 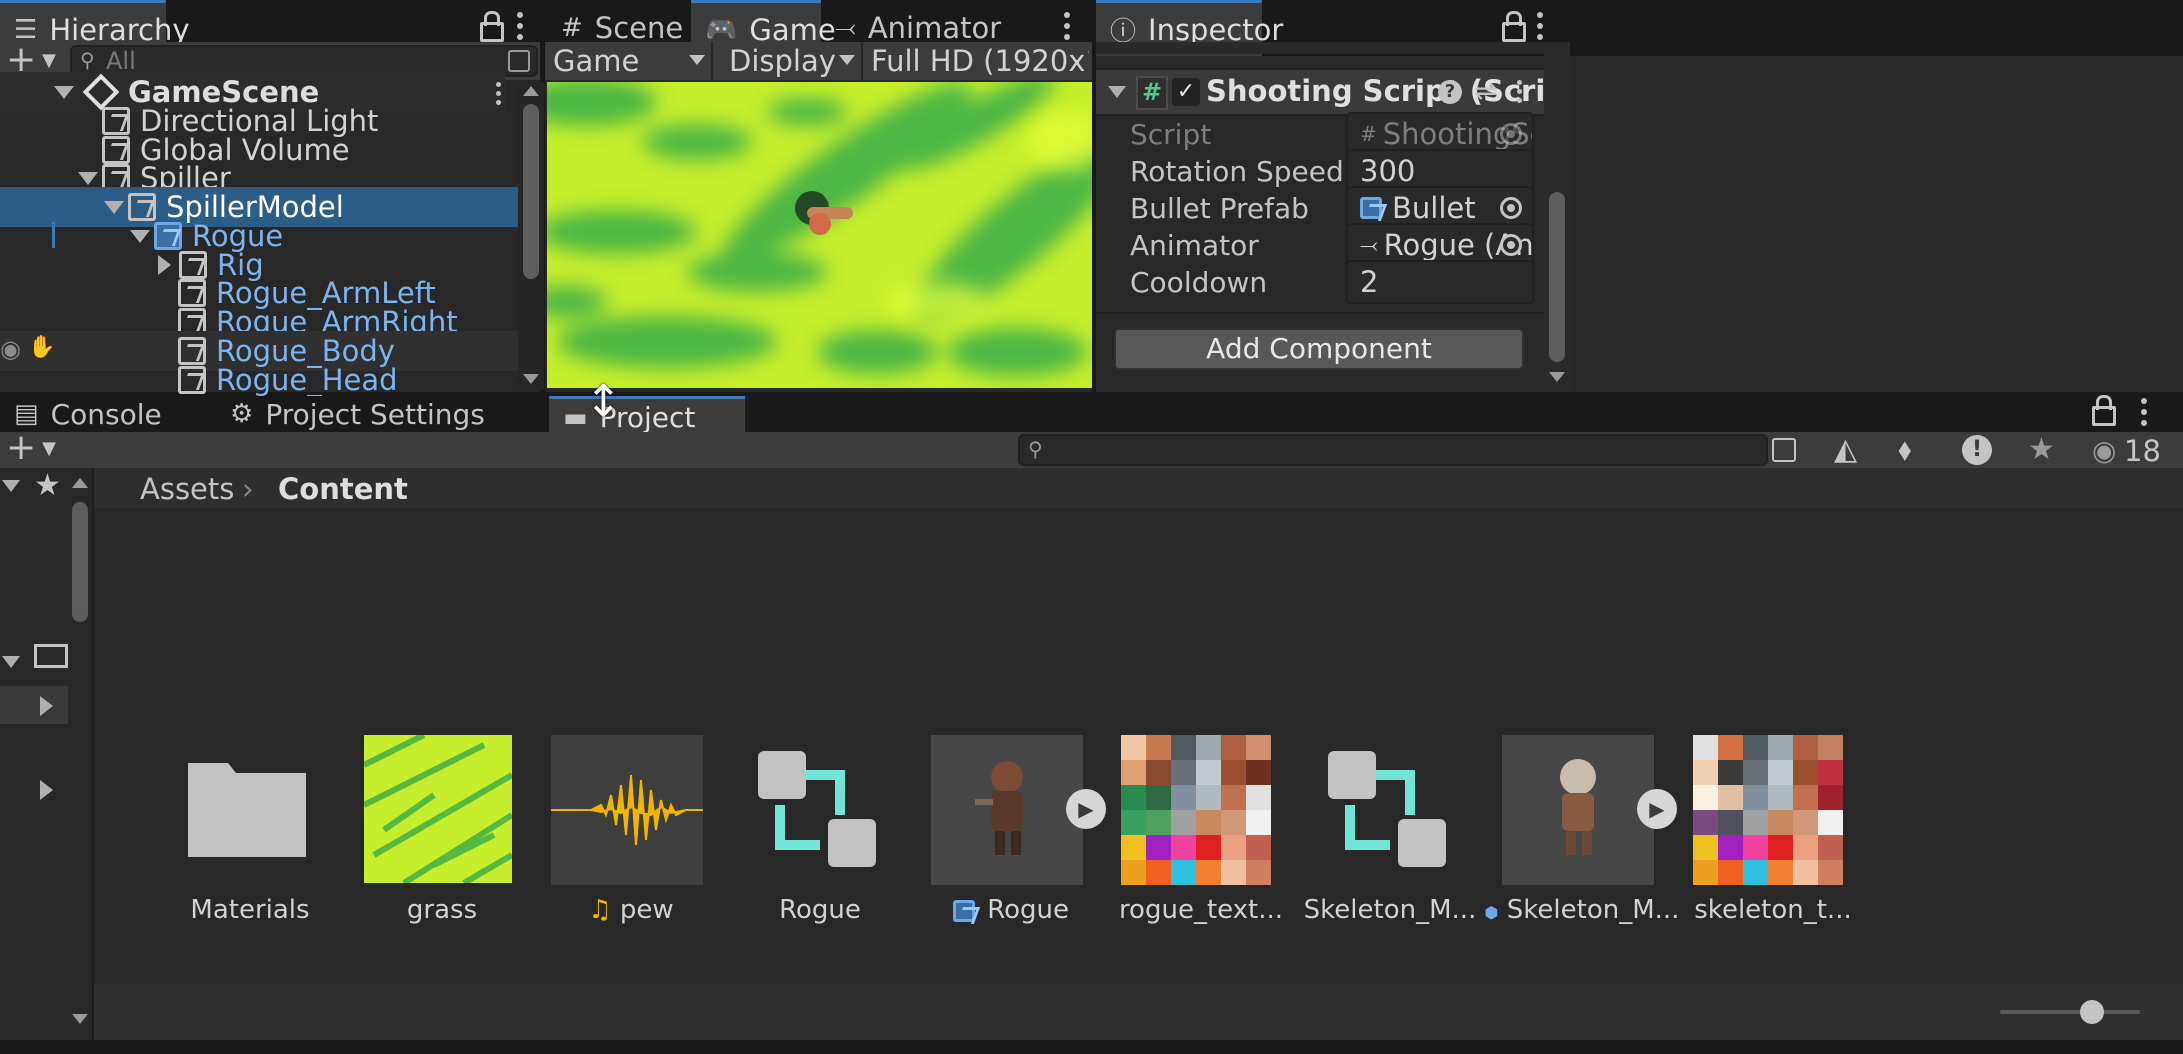 I want to click on player-character, so click(x=827, y=217).